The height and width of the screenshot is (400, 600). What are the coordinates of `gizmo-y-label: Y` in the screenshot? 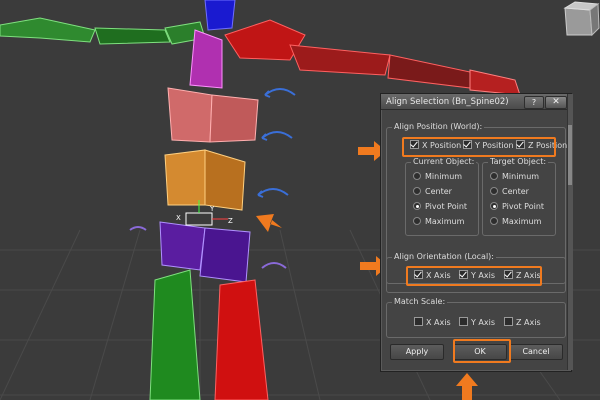 It's located at (212, 209).